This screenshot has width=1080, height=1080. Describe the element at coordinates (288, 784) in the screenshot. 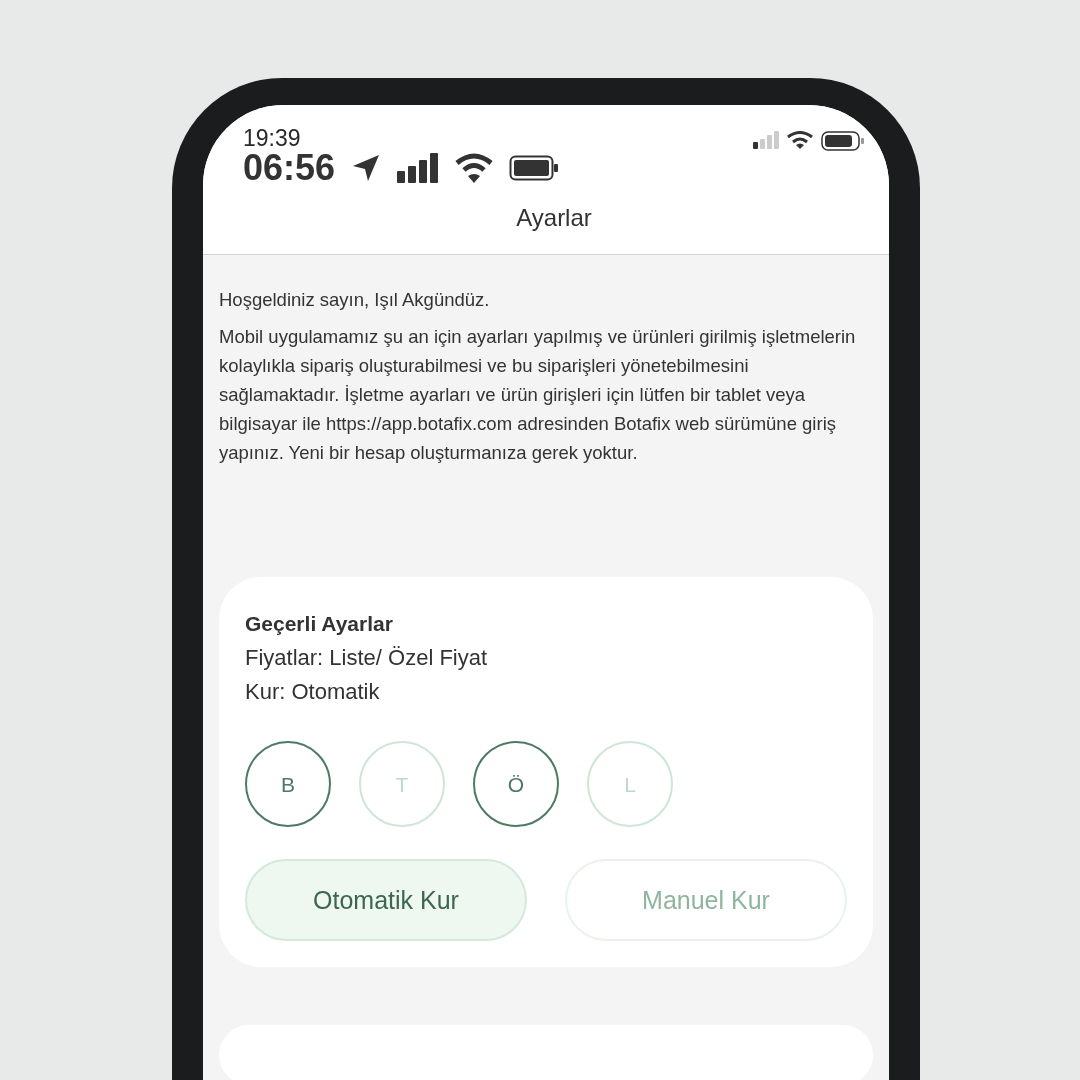

I see `option-toggle: B` at that location.